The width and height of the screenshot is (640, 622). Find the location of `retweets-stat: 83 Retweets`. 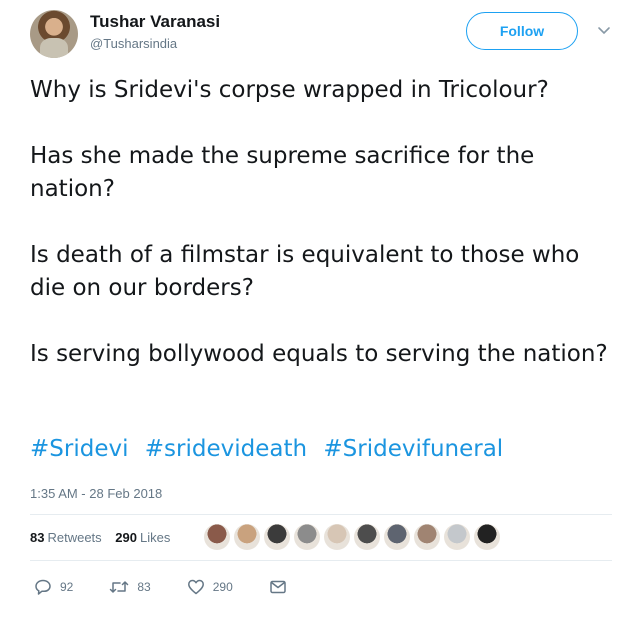

retweets-stat: 83 Retweets is located at coordinates (66, 537).